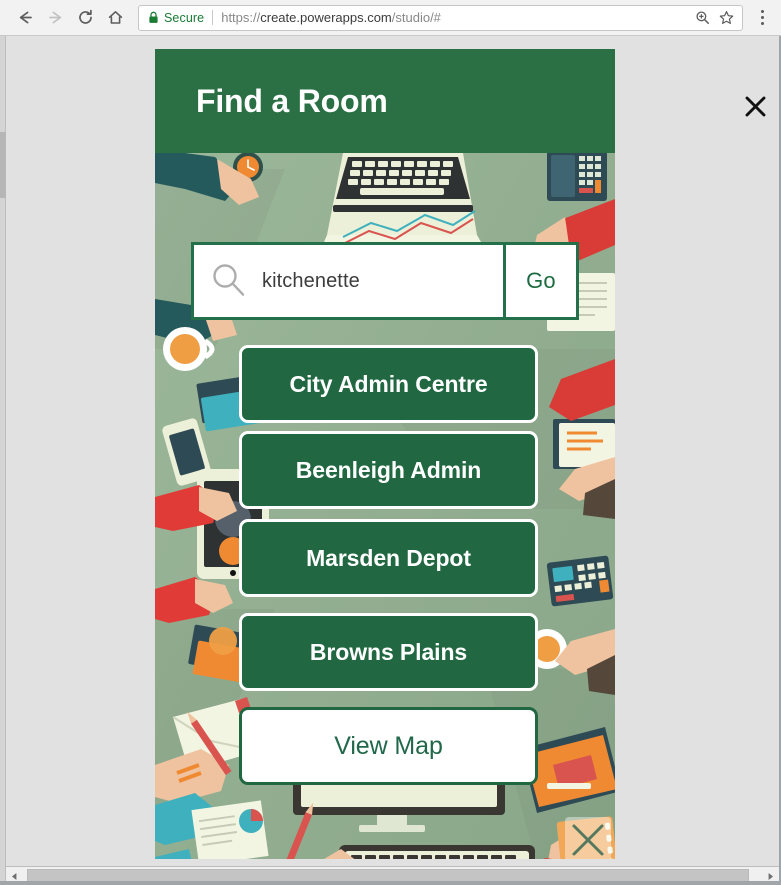 This screenshot has width=781, height=885. I want to click on home-button, so click(115, 18).